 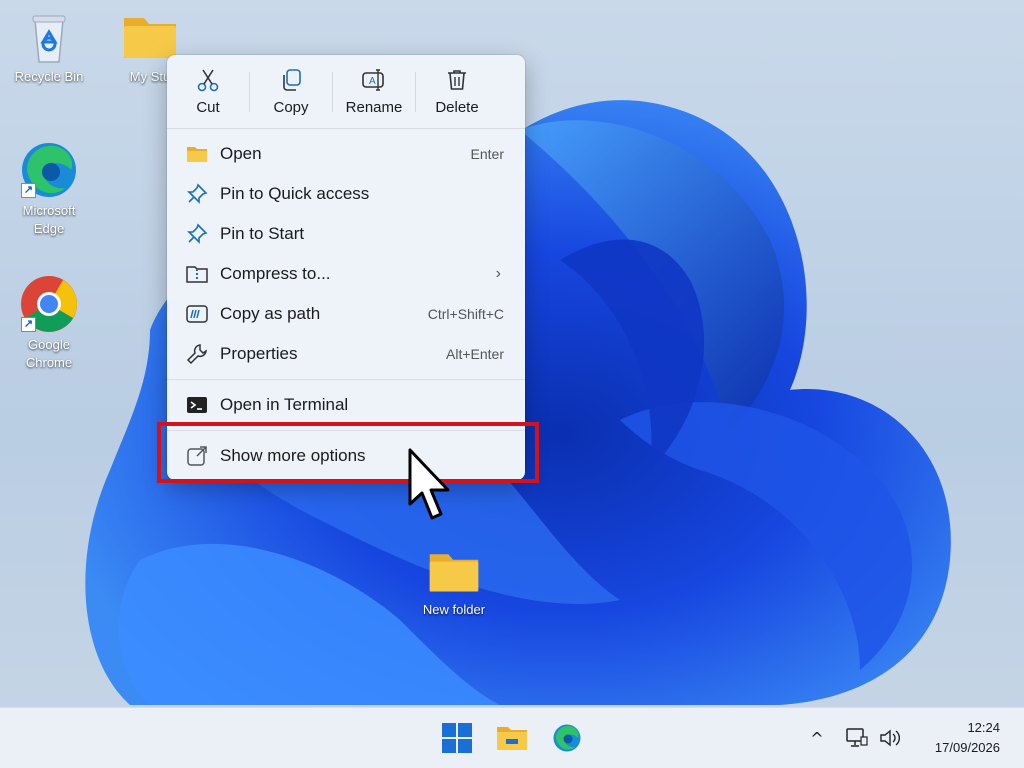 I want to click on menu-item-pin-start: Pin to Start, so click(x=346, y=234).